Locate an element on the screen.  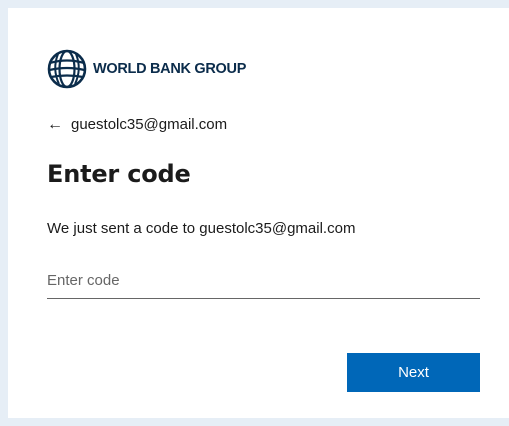
globe-icon is located at coordinates (67, 69).